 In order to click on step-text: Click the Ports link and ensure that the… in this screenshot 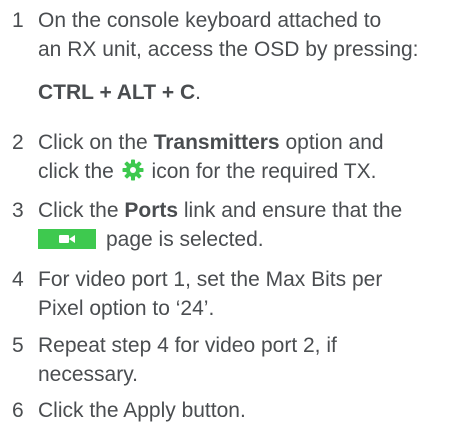, I will do `click(254, 225)`.